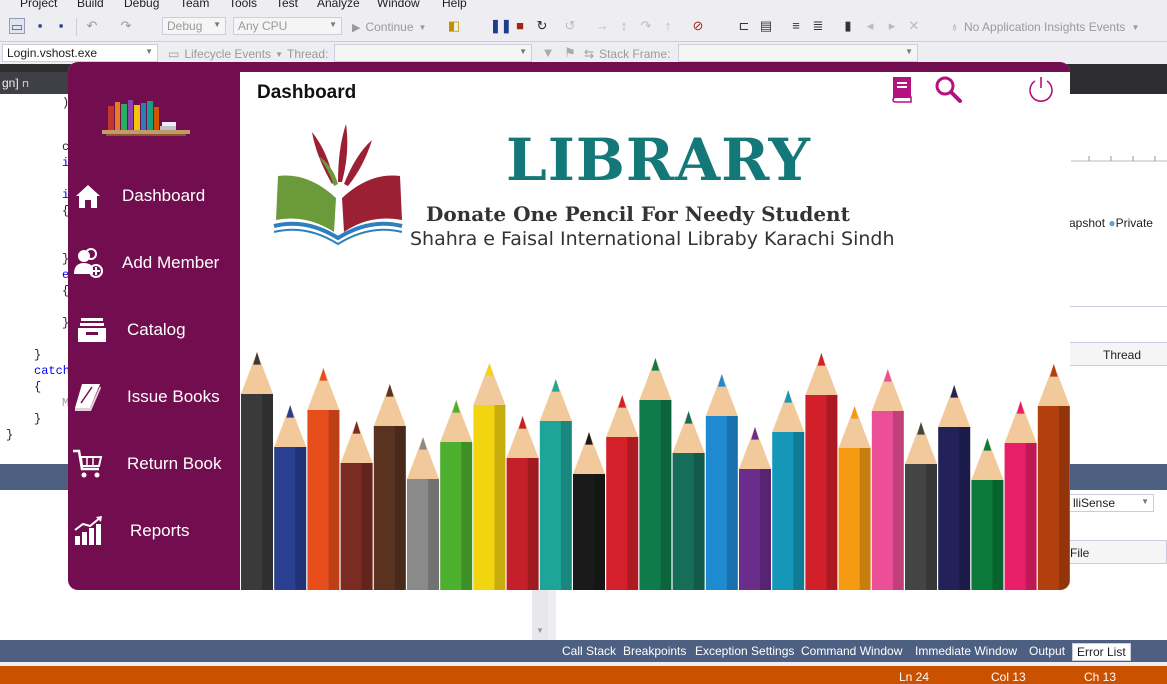 The height and width of the screenshot is (684, 1167). Describe the element at coordinates (655, 67) in the screenshot. I see `app-top-border` at that location.